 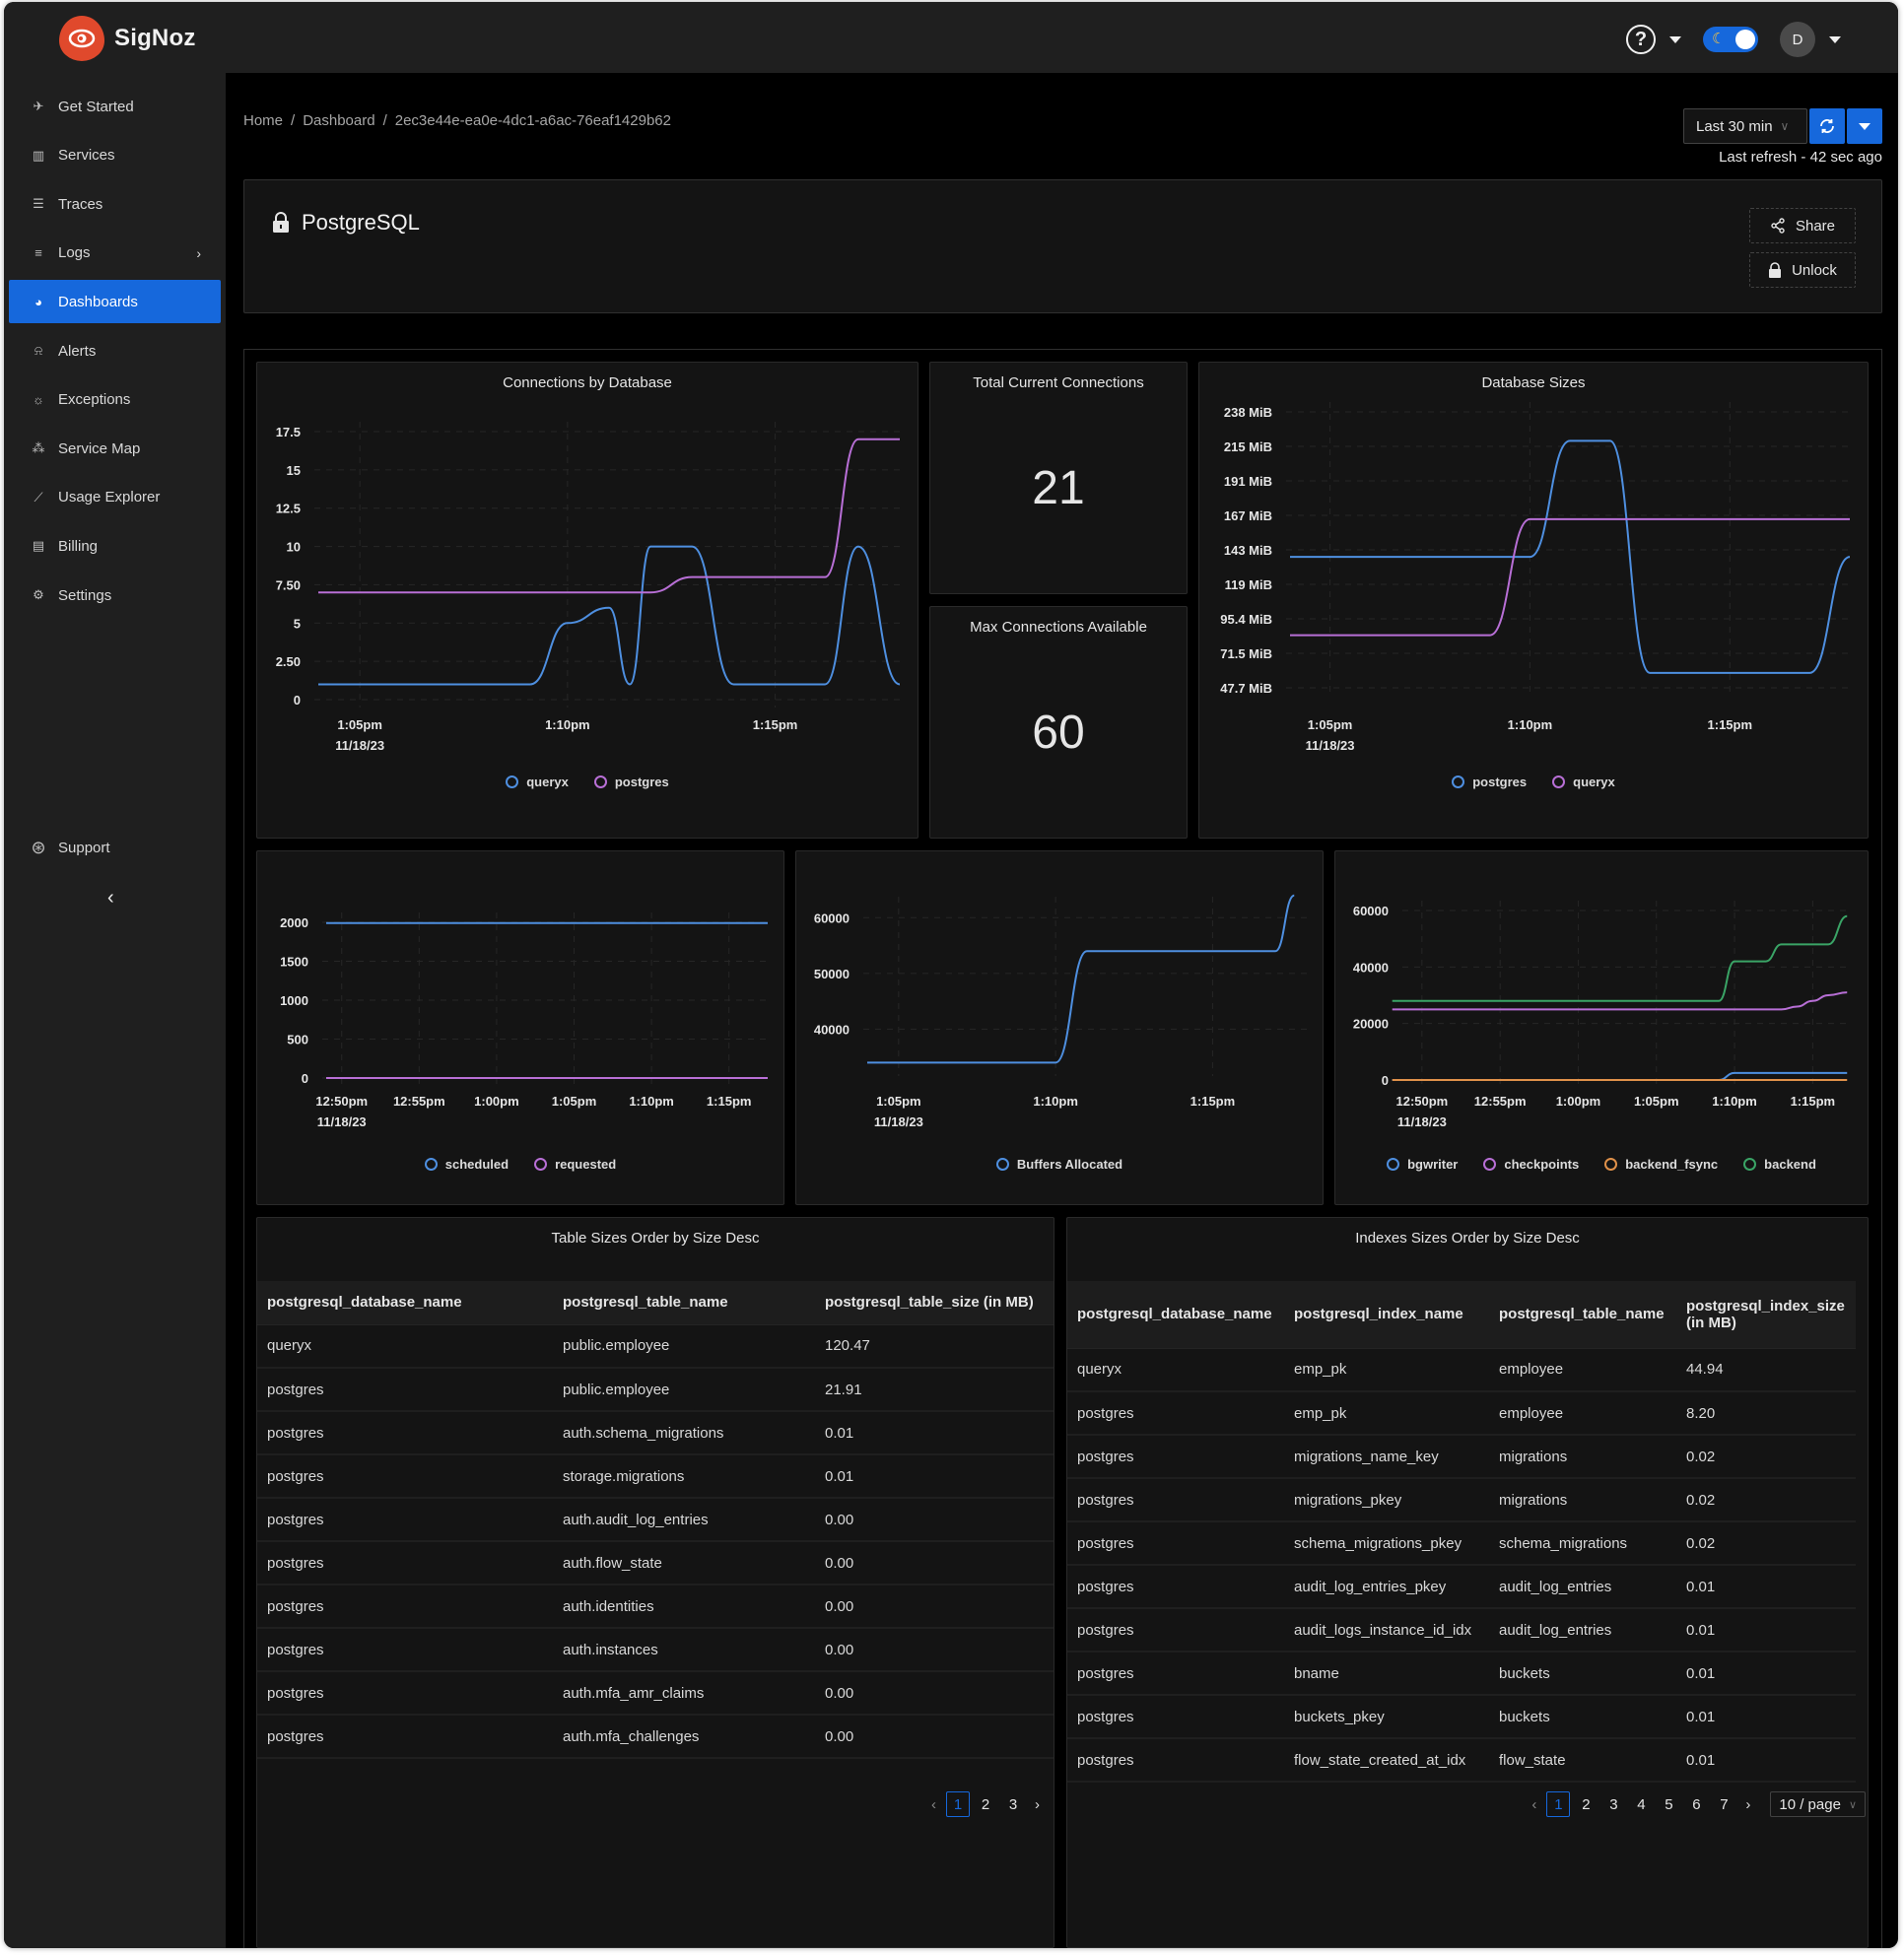 What do you see at coordinates (1818, 1804) in the screenshot?
I see `page-size-select: 10 / page ∨` at bounding box center [1818, 1804].